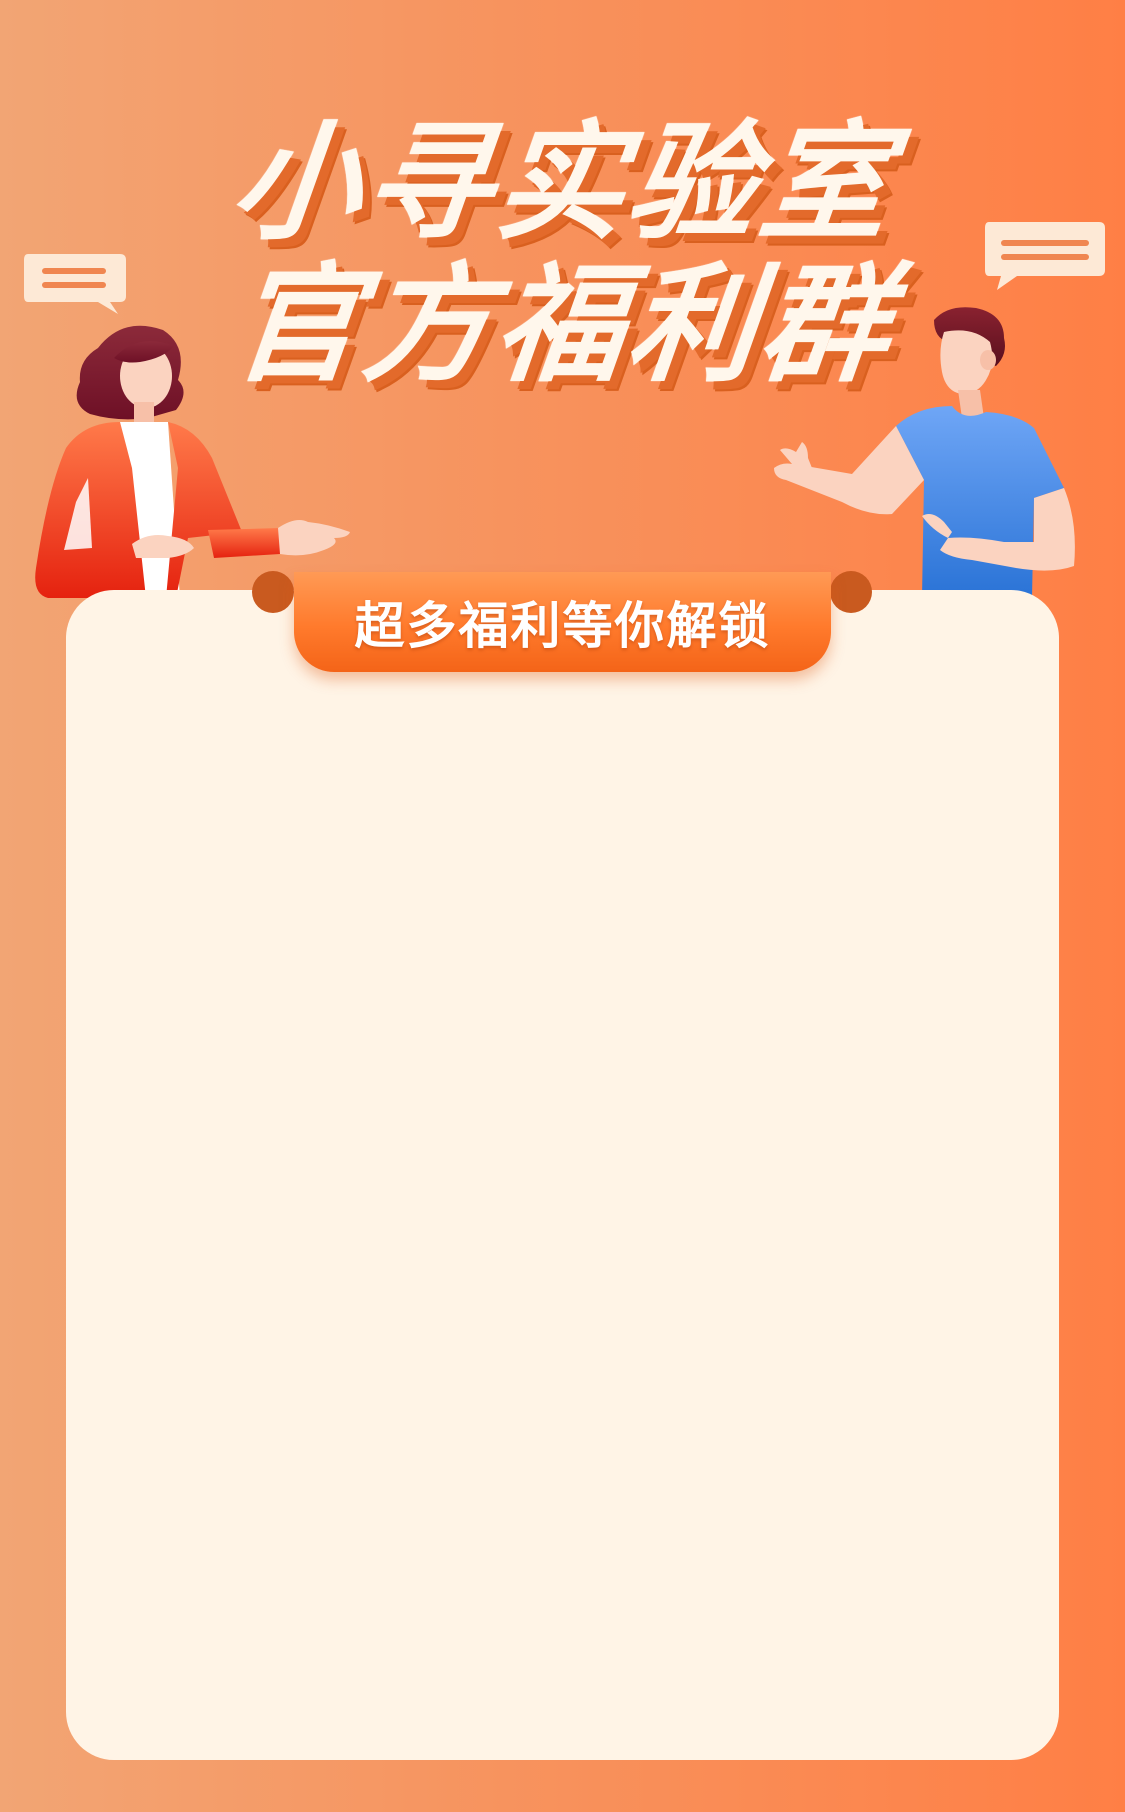 Image resolution: width=1125 pixels, height=1812 pixels. I want to click on title-line-1: 小寻实验室, so click(562, 183).